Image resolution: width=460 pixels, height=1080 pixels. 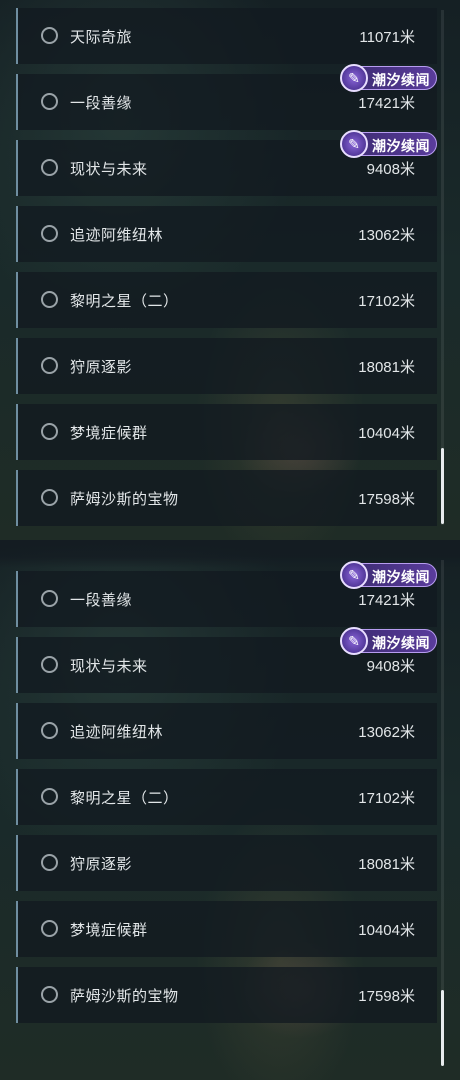 I want to click on quest-row: 天际奇旅 11071米, so click(x=226, y=36).